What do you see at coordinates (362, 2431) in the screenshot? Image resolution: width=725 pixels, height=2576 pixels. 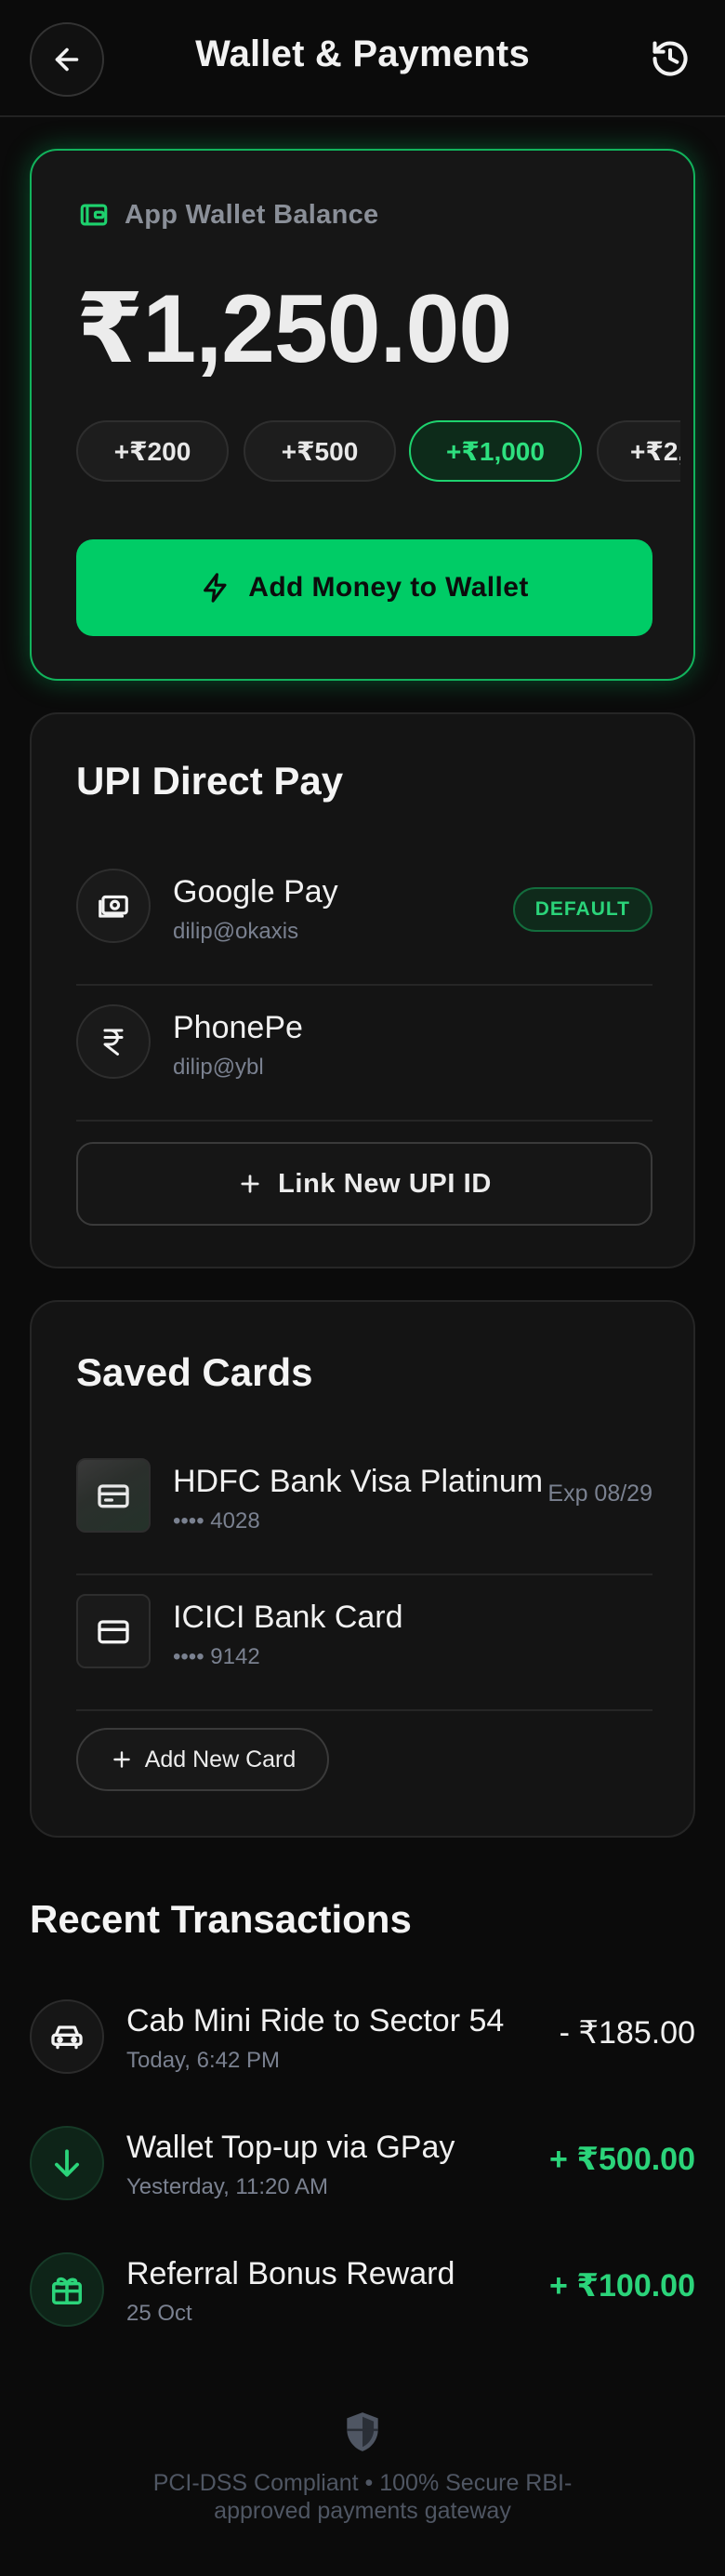 I see `shield-icon` at bounding box center [362, 2431].